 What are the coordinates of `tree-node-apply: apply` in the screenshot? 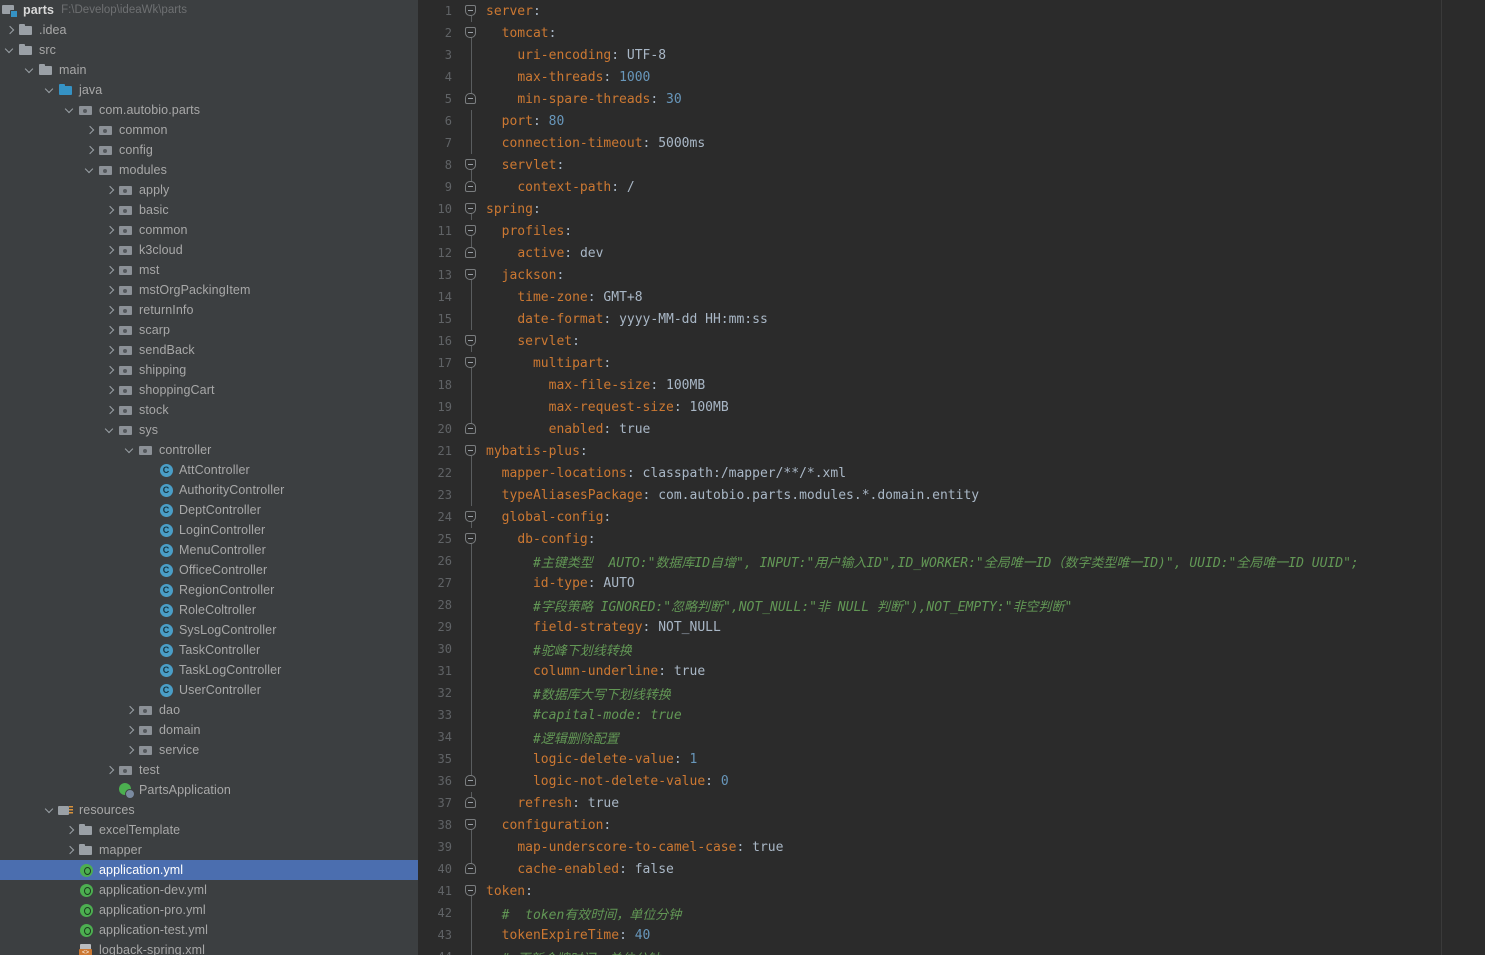 It's located at (209, 190).